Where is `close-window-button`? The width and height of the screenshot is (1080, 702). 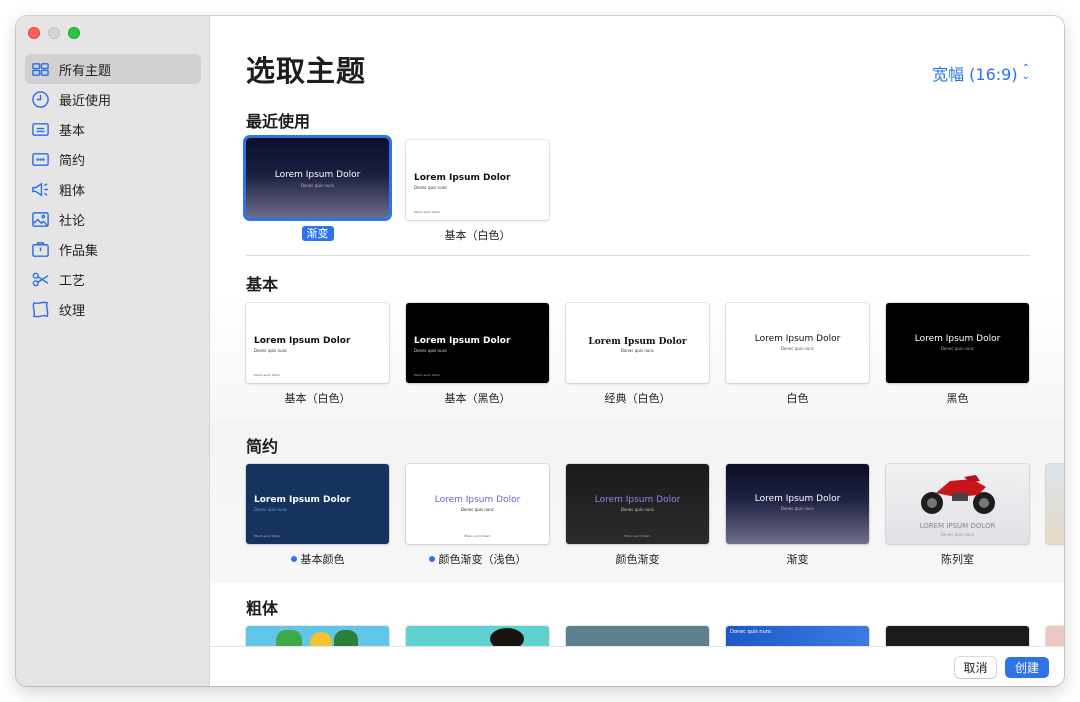 close-window-button is located at coordinates (34, 33).